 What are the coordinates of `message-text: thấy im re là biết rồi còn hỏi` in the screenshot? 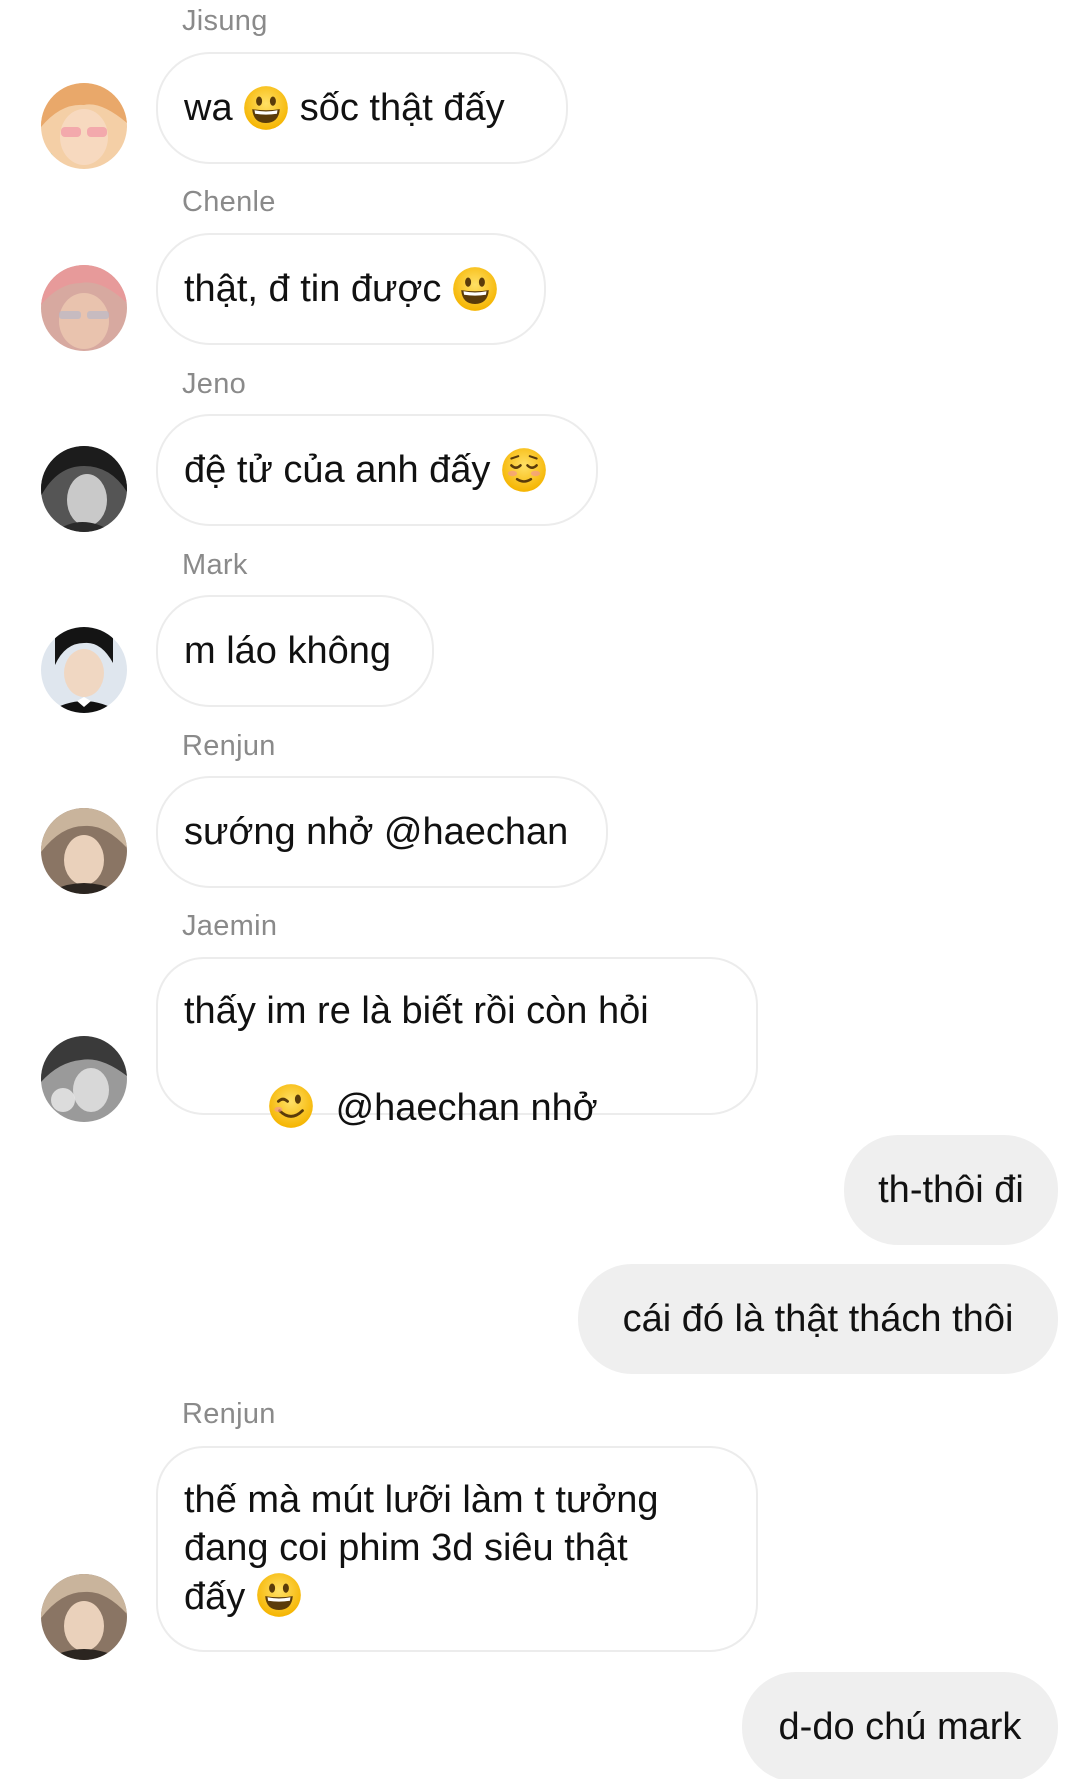 It's located at (416, 1011).